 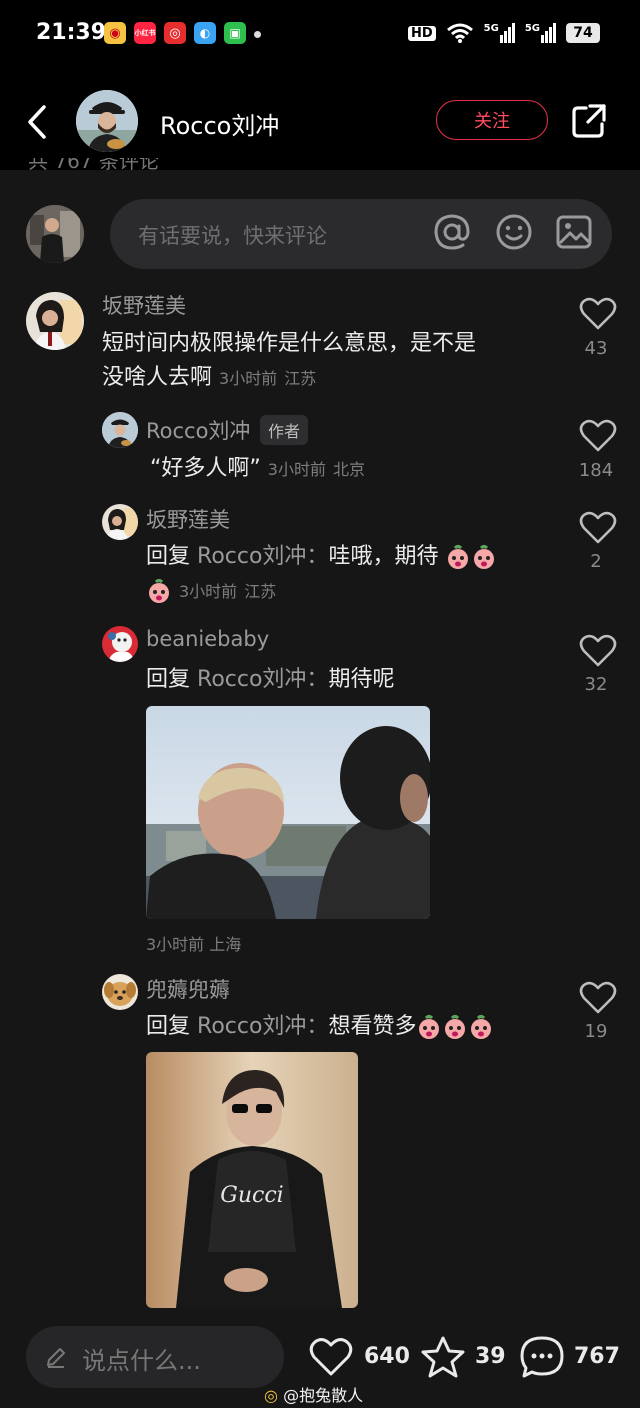 I want to click on comment-time: 3小时前, so click(x=248, y=378).